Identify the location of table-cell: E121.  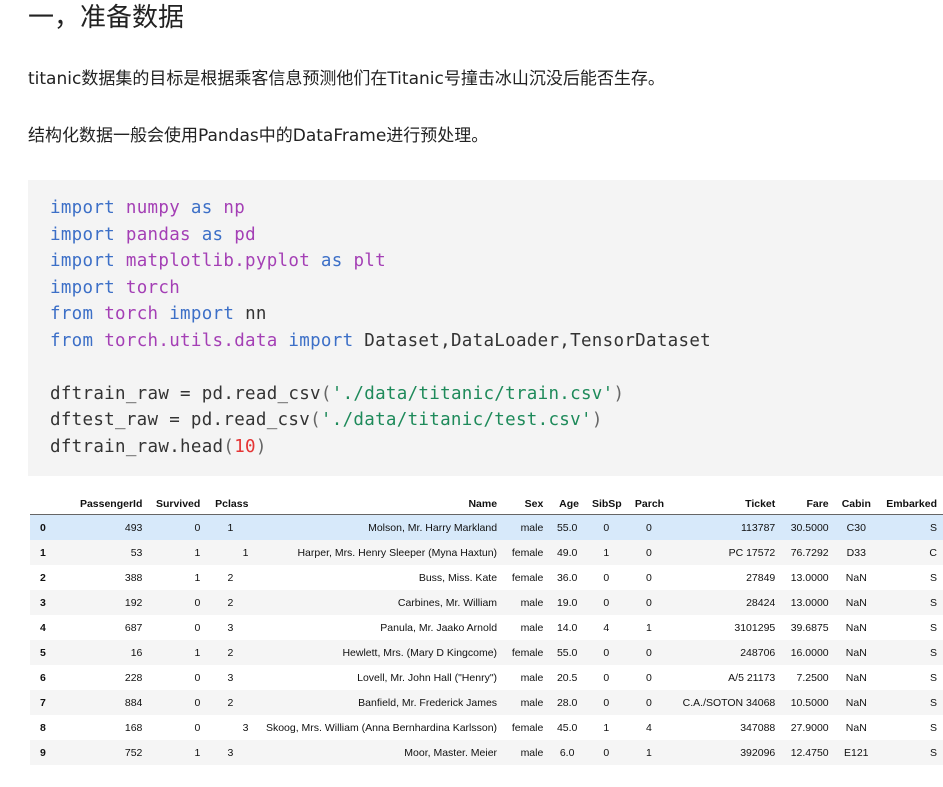
(856, 752).